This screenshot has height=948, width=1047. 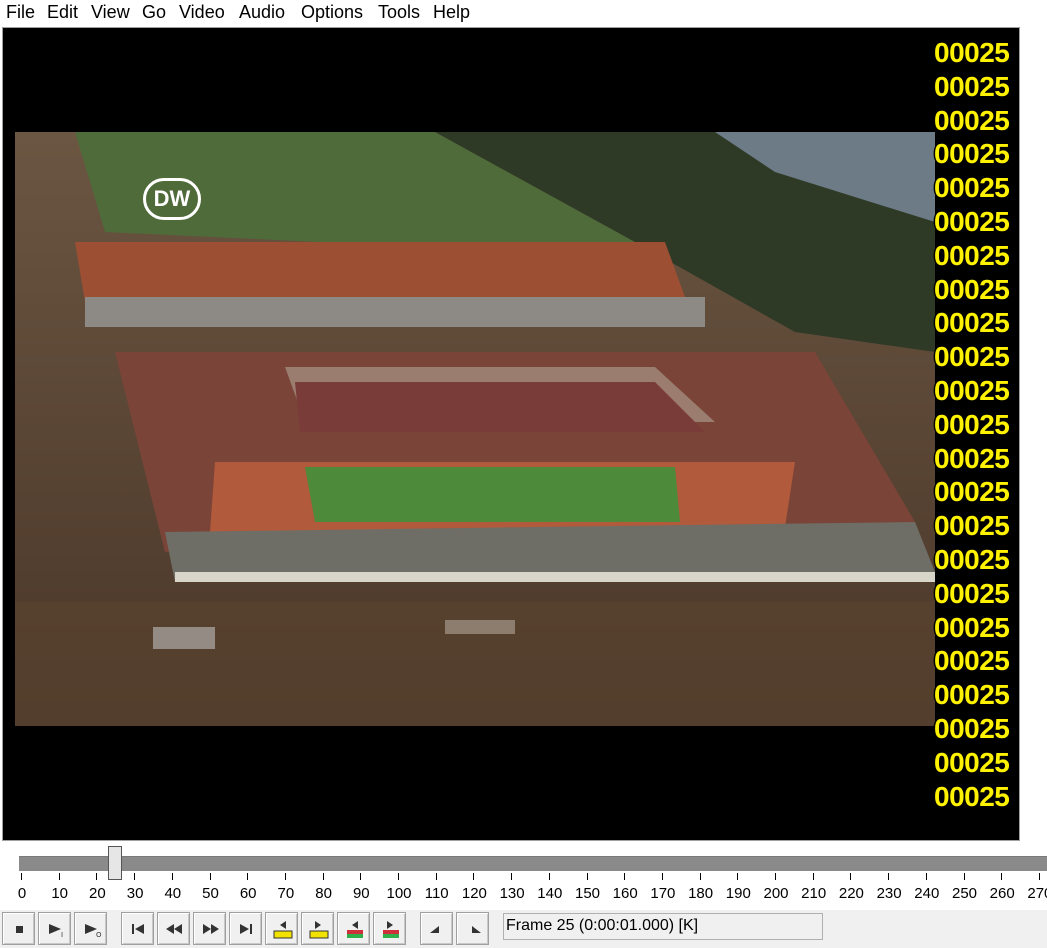 I want to click on menu-video: Video, so click(x=202, y=12).